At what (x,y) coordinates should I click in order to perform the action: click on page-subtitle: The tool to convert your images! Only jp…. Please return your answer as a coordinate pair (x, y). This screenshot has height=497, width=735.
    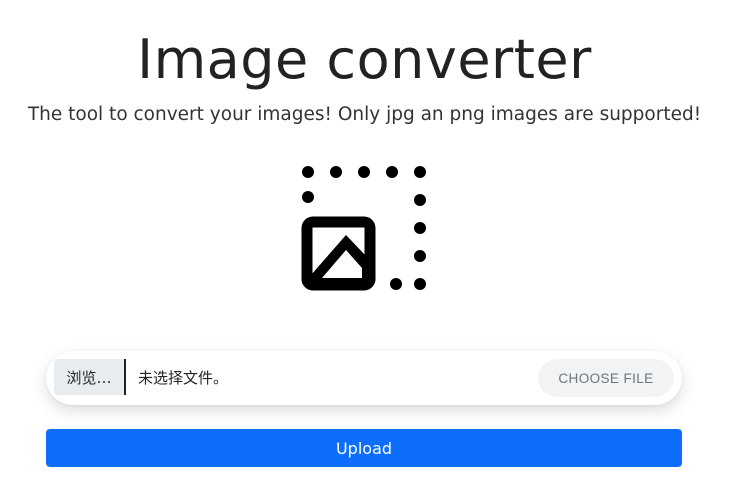
    Looking at the image, I should click on (364, 114).